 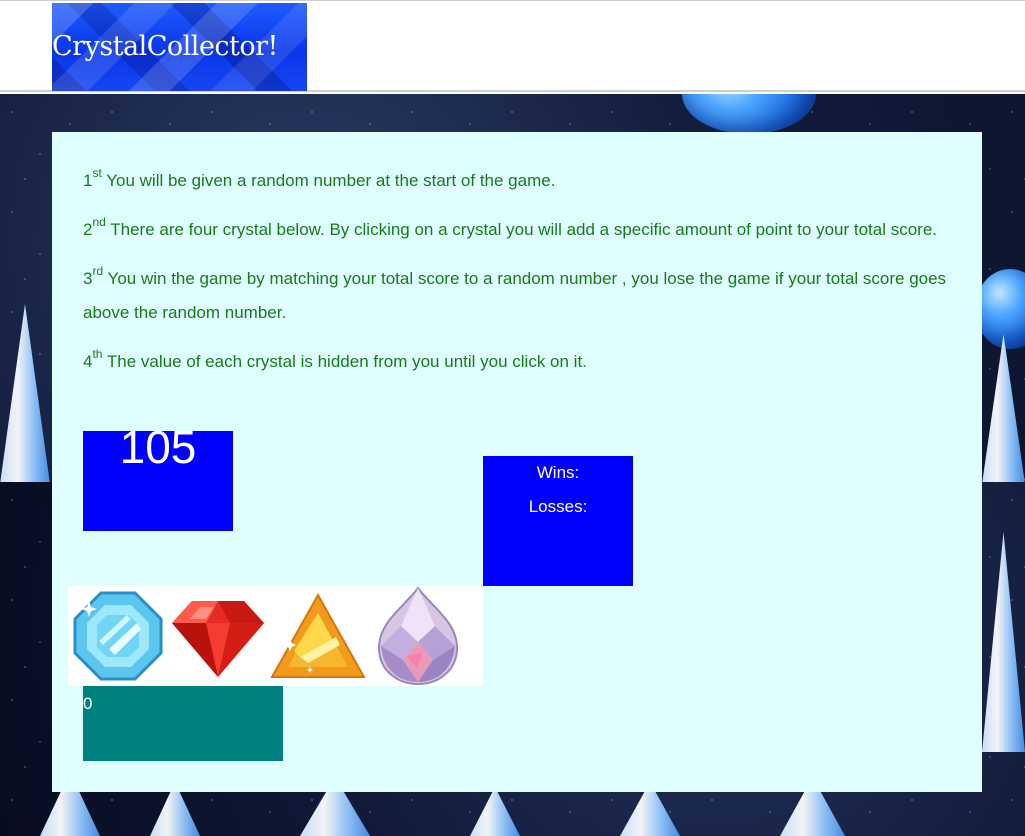 What do you see at coordinates (165, 46) in the screenshot?
I see `logo-text: CrystalCollector!` at bounding box center [165, 46].